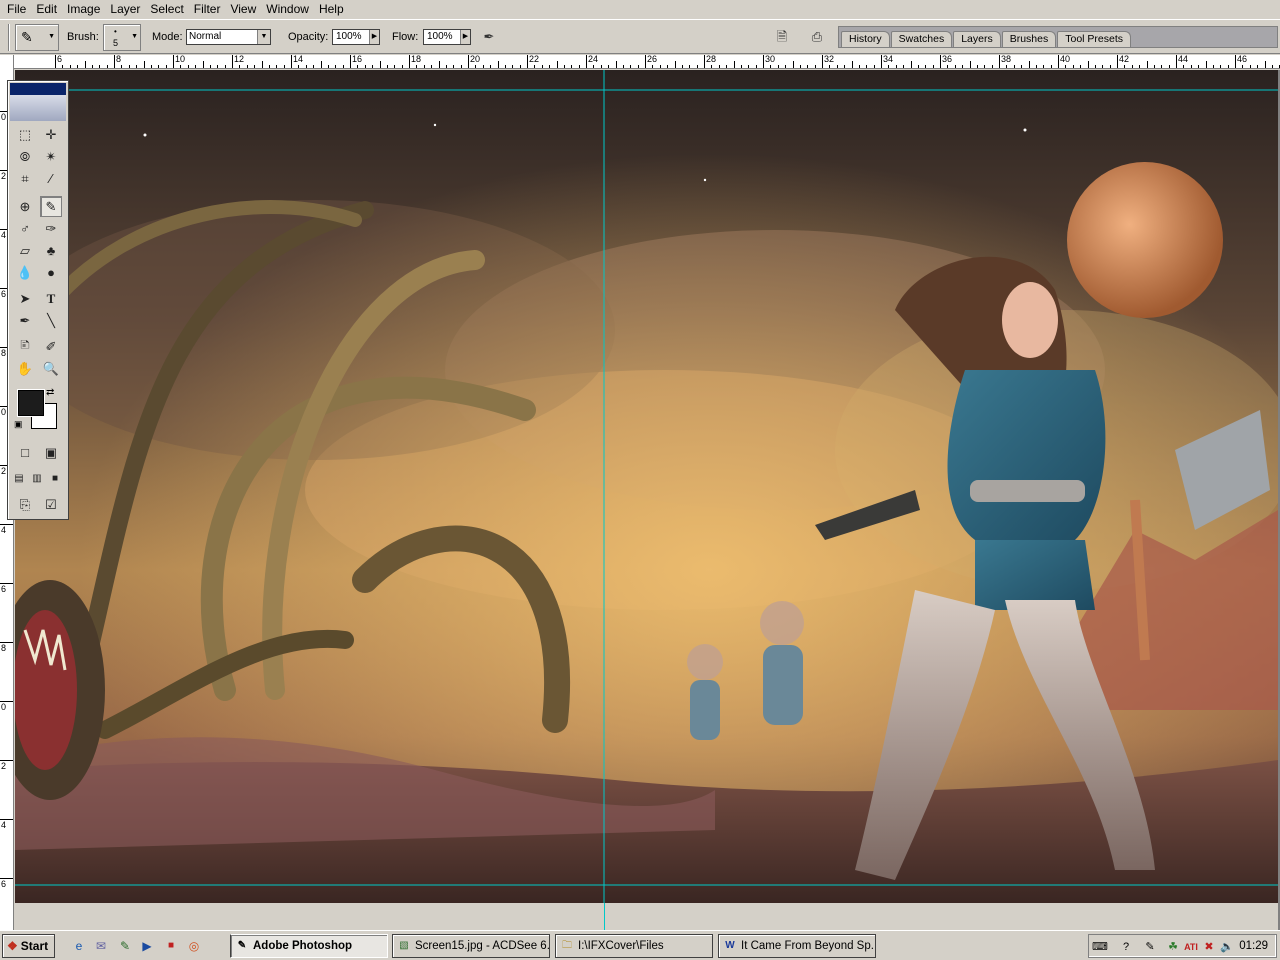  Describe the element at coordinates (194, 946) in the screenshot. I see `quick-launch-app-2-icon: ◎` at that location.